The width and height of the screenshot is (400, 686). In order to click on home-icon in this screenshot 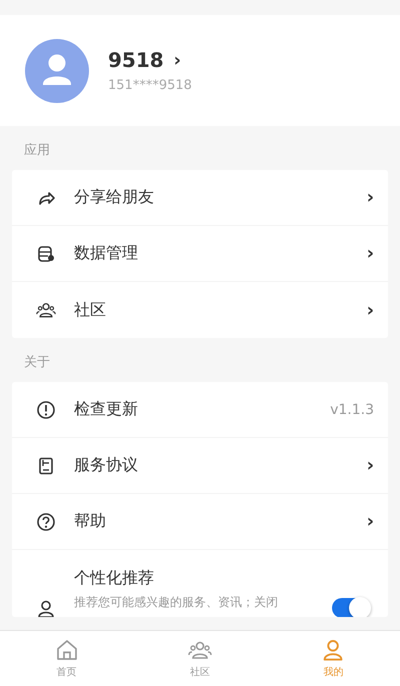, I will do `click(66, 650)`.